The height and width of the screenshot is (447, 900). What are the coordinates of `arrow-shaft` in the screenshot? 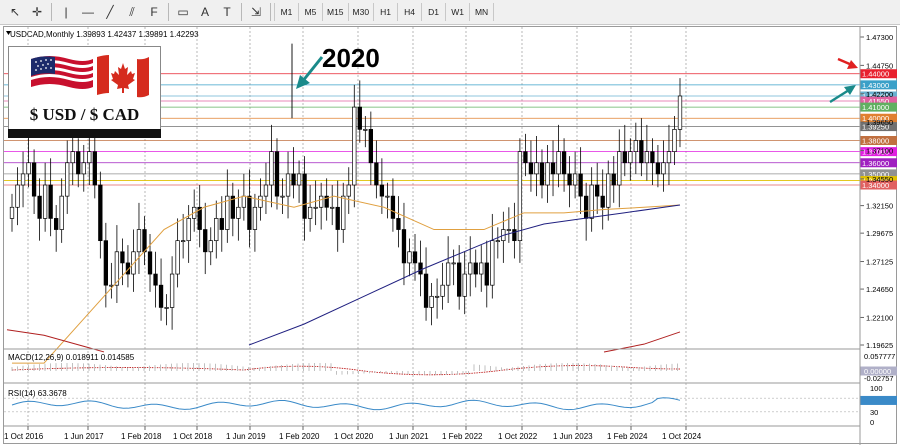 It's located at (312, 69).